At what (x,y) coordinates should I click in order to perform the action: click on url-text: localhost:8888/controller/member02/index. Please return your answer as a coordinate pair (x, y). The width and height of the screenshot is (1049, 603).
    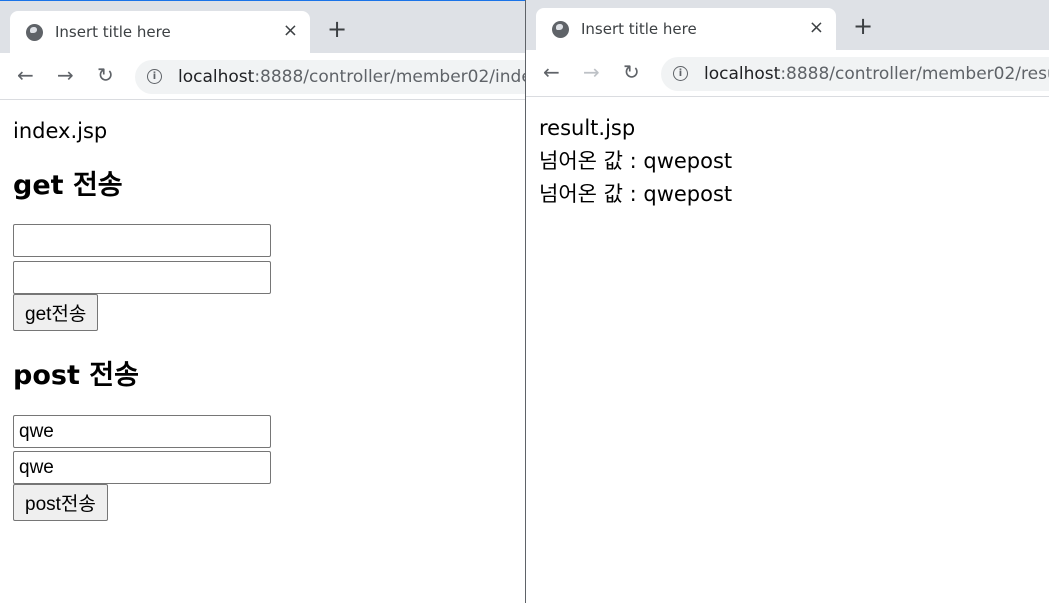
    Looking at the image, I should click on (351, 77).